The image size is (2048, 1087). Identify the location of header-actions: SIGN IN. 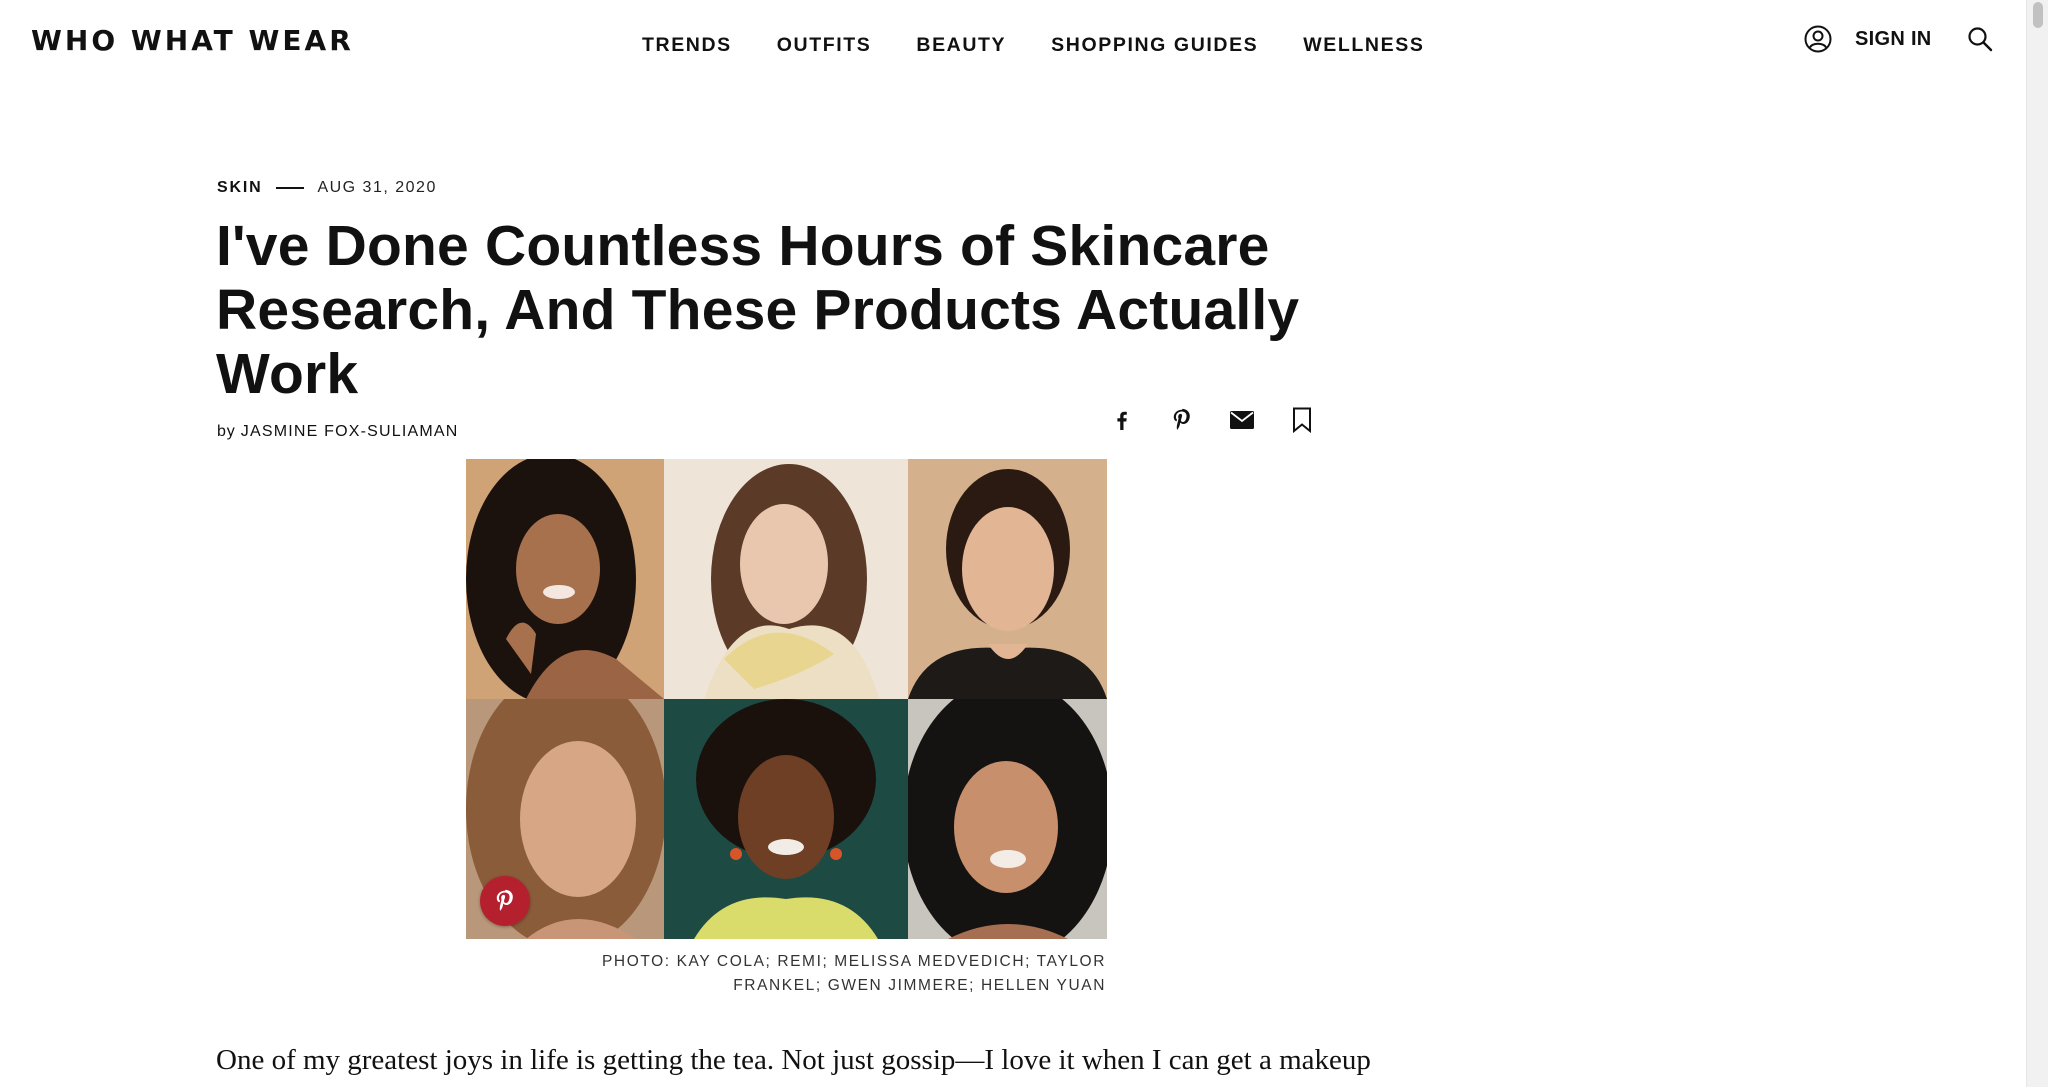
(1898, 39).